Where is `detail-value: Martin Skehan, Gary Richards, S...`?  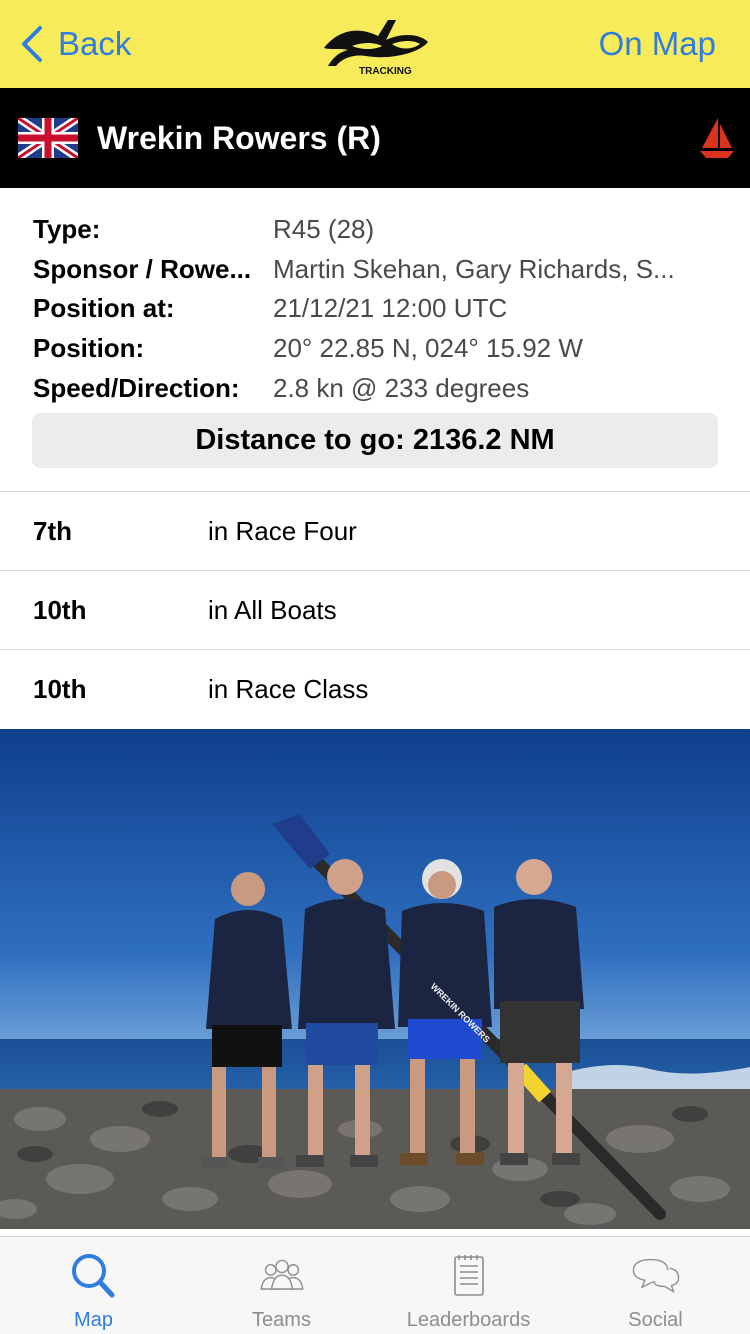 detail-value: Martin Skehan, Gary Richards, S... is located at coordinates (474, 269).